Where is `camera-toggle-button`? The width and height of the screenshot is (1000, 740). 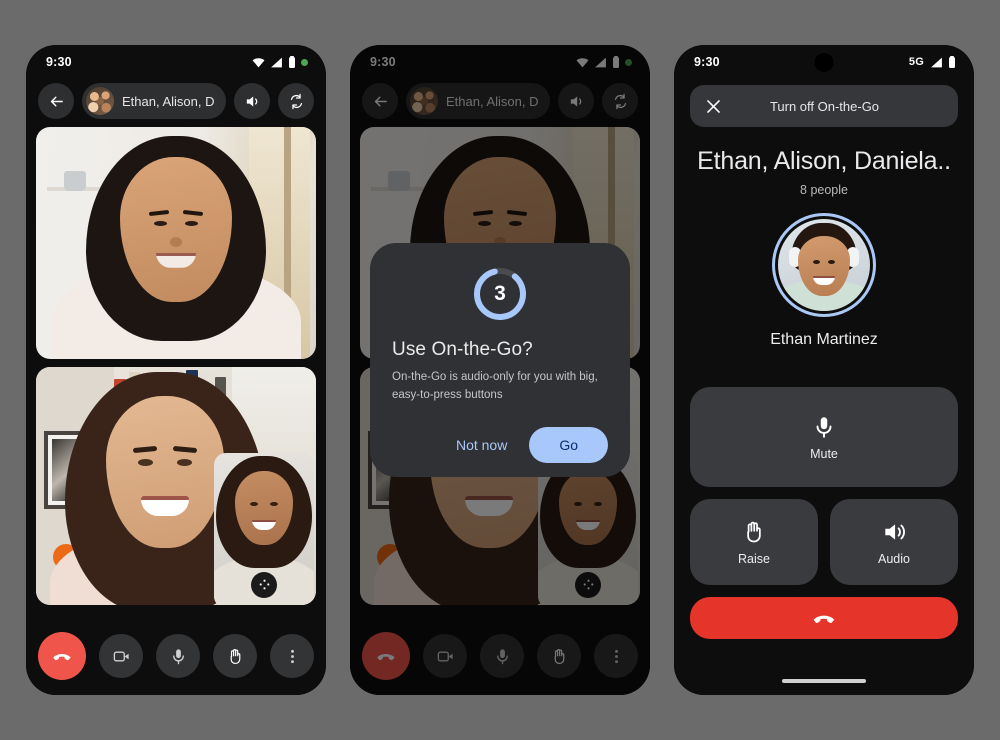
camera-toggle-button is located at coordinates (121, 656).